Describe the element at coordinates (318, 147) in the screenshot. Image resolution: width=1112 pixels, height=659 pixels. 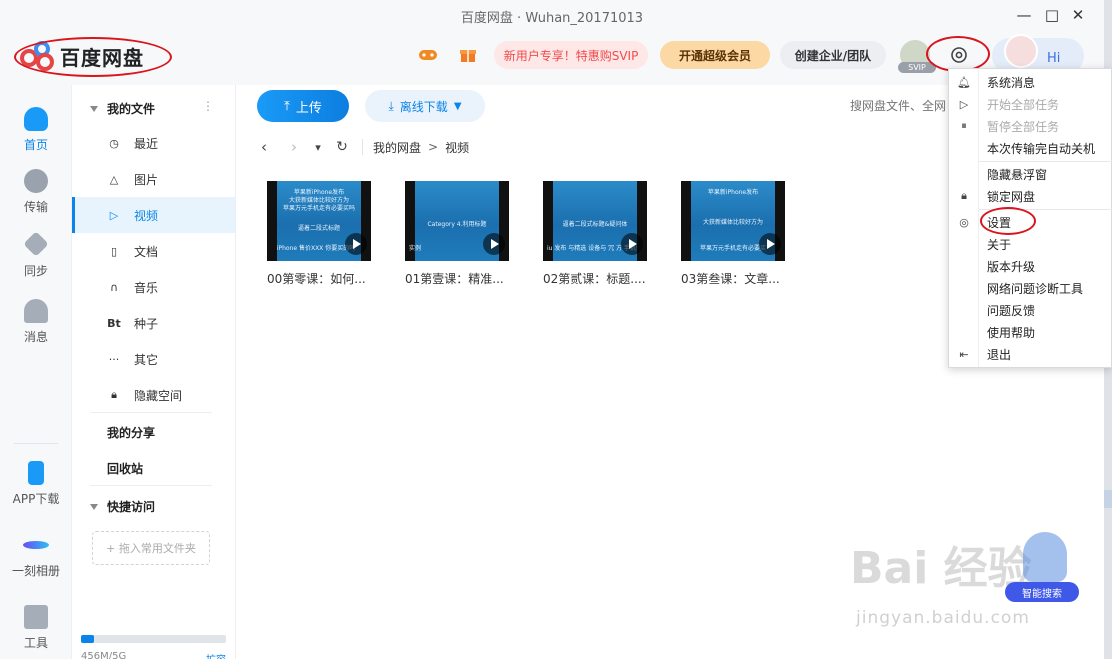
I see `history-dropdown-icon: ▾` at that location.